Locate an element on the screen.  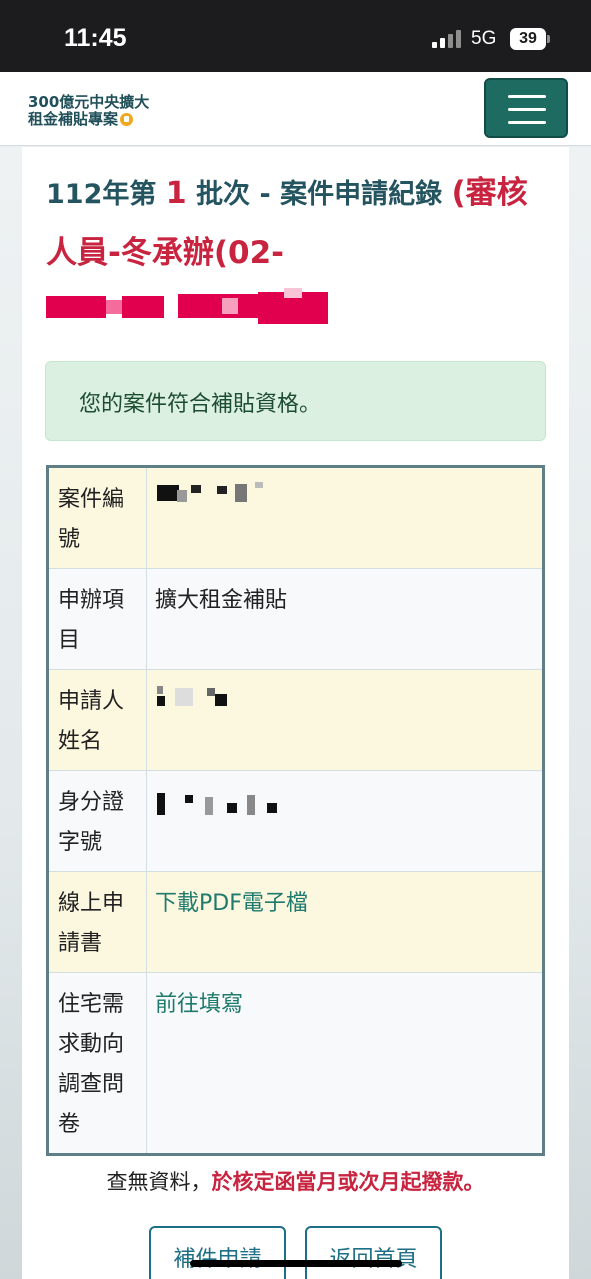
title-middle: 批次 - 案件申請紀錄 is located at coordinates (319, 194).